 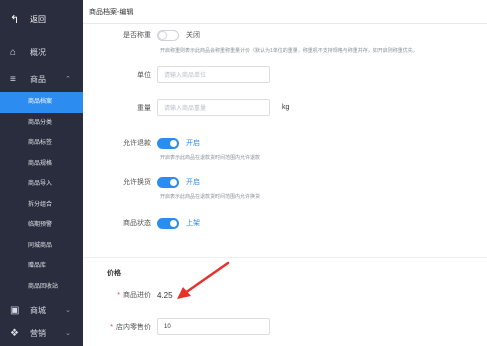 I want to click on sidebar-subitem: 商品规格, so click(x=41, y=164).